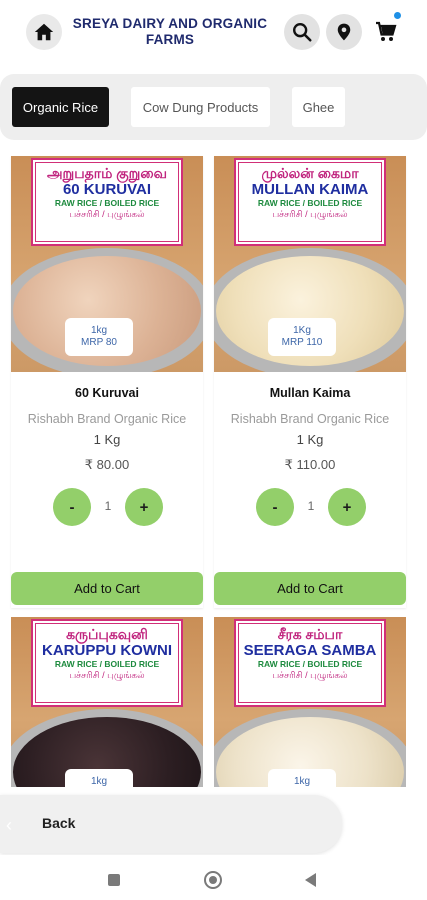 This screenshot has height=900, width=427. I want to click on tab-ghee: Ghee, so click(318, 107).